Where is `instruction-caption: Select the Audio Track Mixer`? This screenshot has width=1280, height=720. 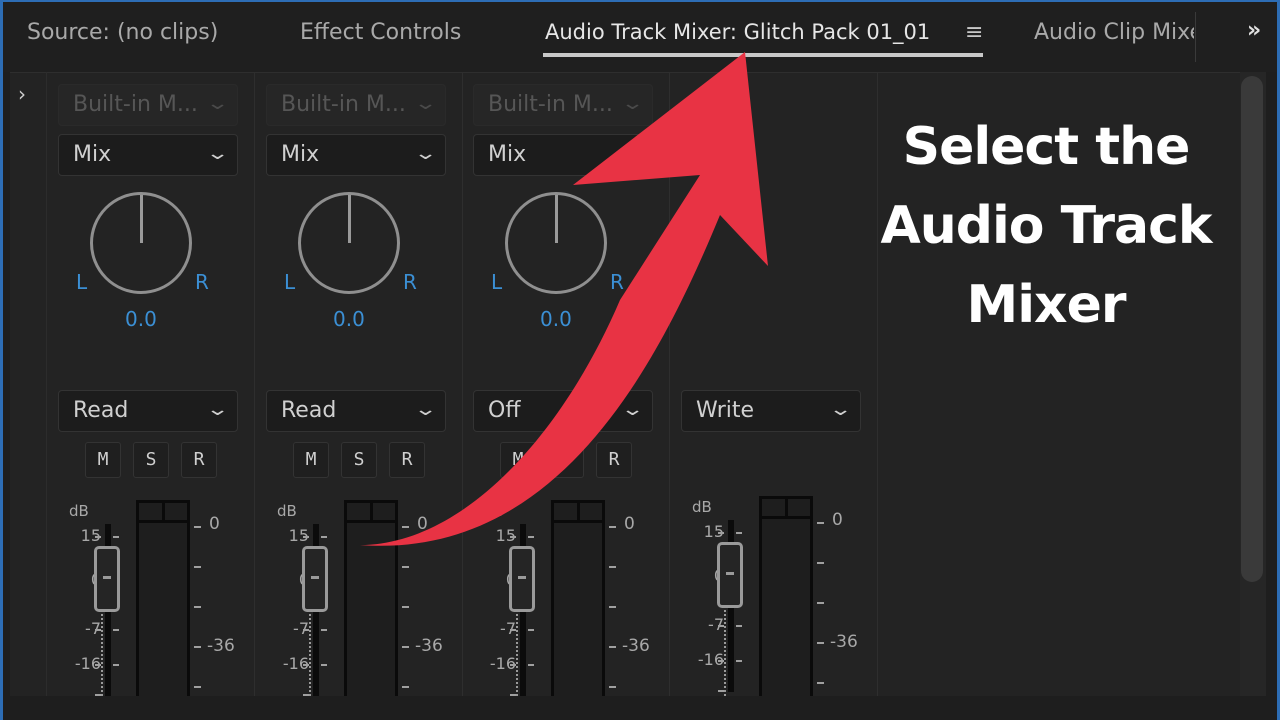
instruction-caption: Select the Audio Track Mixer is located at coordinates (1046, 226).